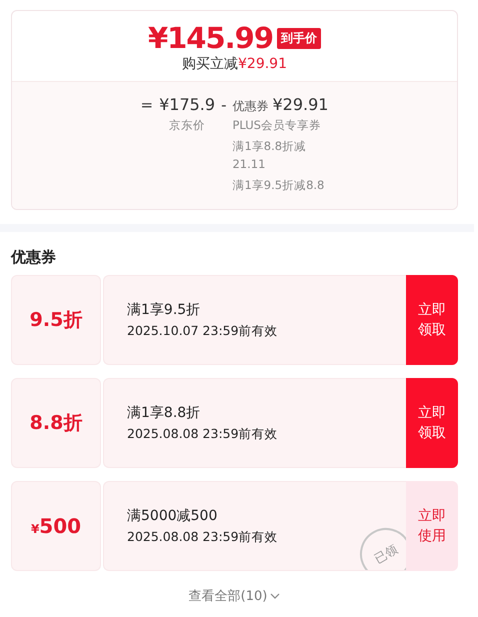 Image resolution: width=478 pixels, height=617 pixels. What do you see at coordinates (432, 526) in the screenshot?
I see `coupon-action-button: 立即使用` at bounding box center [432, 526].